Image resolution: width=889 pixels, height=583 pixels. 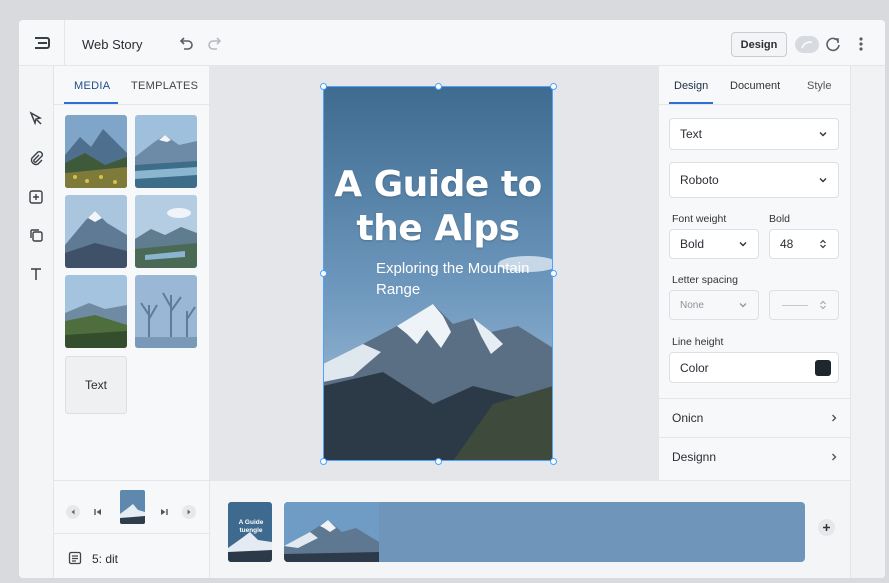 I want to click on copy-icon, so click(x=36, y=235).